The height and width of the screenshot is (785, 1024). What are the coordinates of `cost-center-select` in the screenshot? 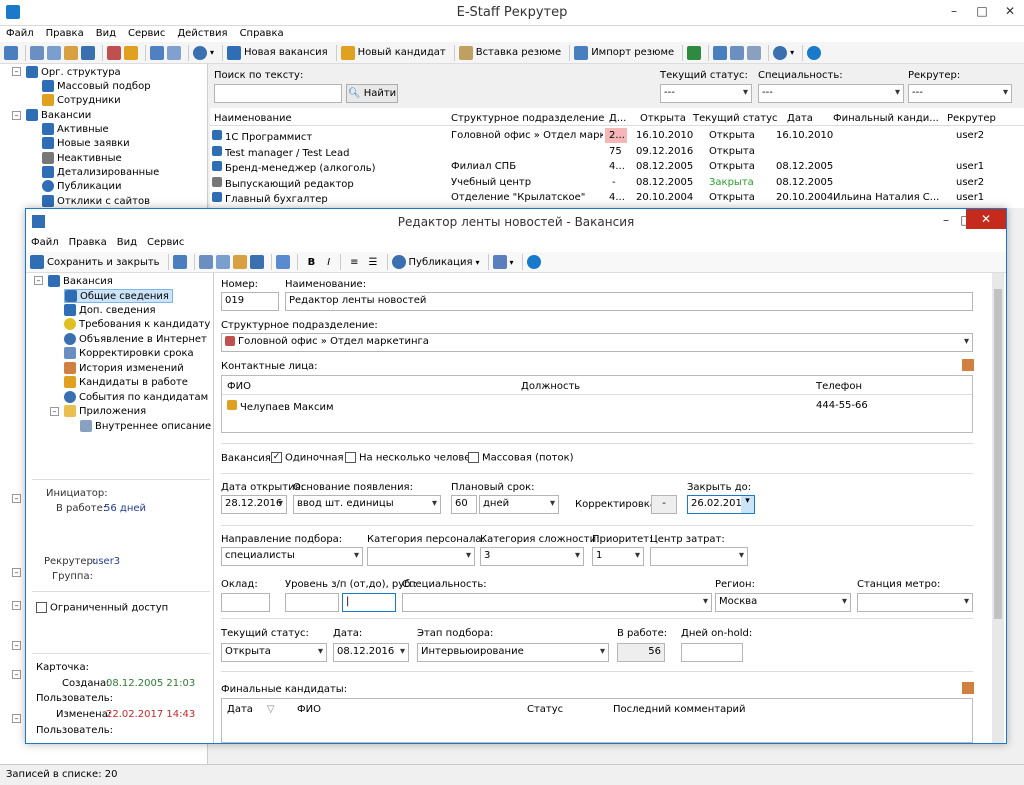 It's located at (699, 556).